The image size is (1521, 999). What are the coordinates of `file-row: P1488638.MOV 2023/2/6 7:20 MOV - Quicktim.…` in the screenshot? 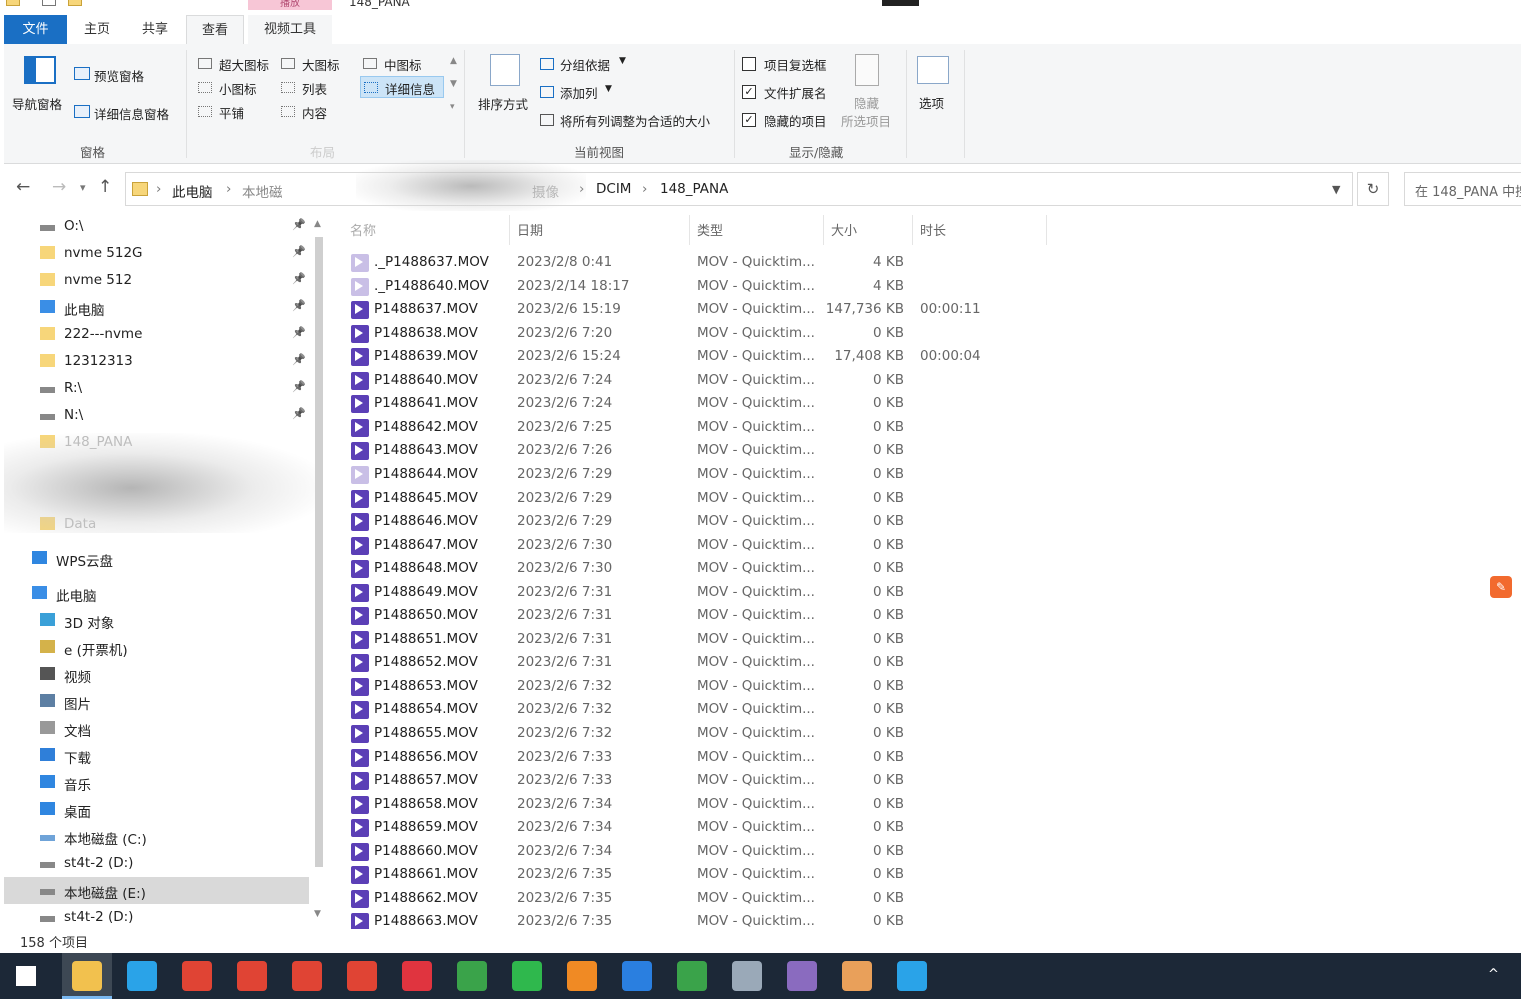 It's located at (816, 334).